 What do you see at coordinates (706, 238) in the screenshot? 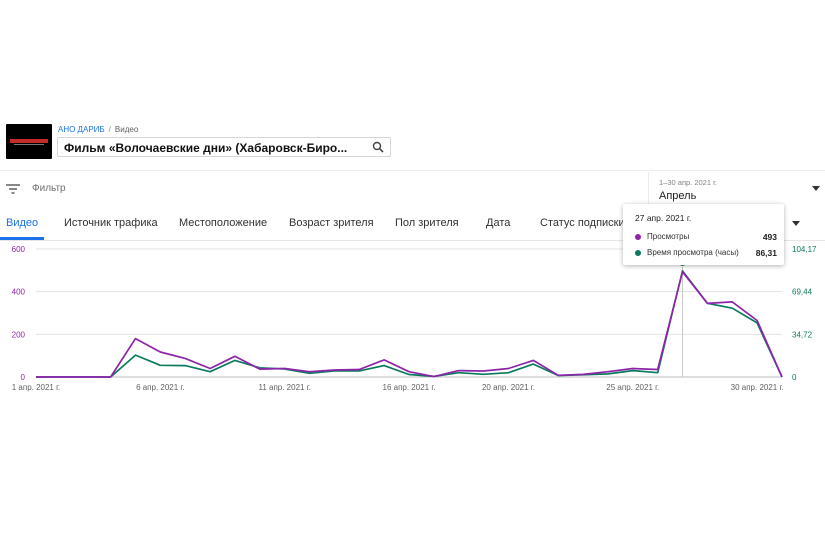
I see `tooltip-row-views: Просмотры 493` at bounding box center [706, 238].